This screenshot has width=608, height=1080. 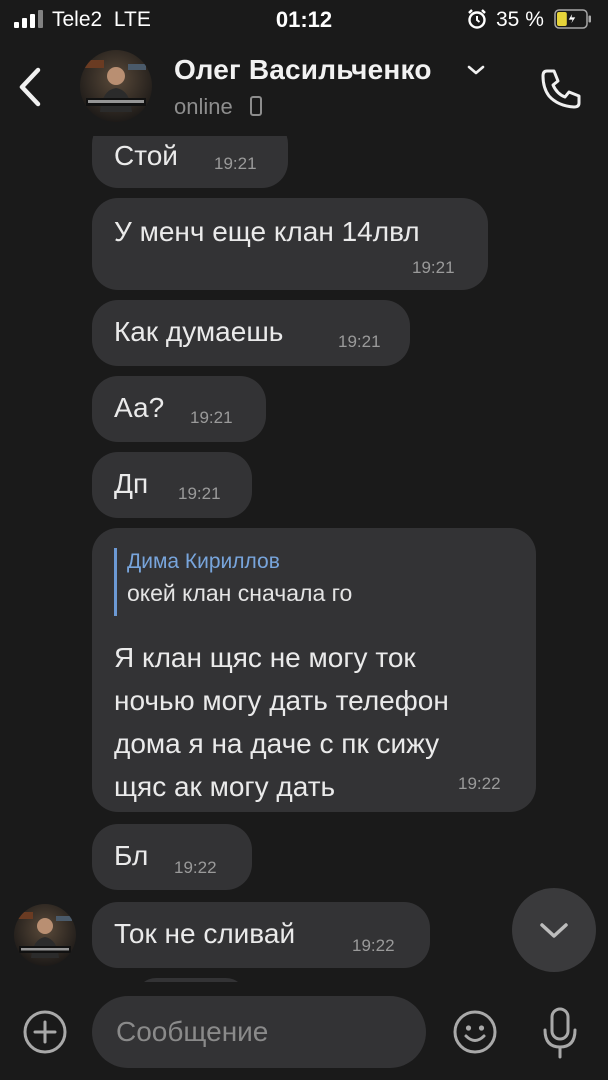 What do you see at coordinates (45, 1032) in the screenshot?
I see `plus-icon` at bounding box center [45, 1032].